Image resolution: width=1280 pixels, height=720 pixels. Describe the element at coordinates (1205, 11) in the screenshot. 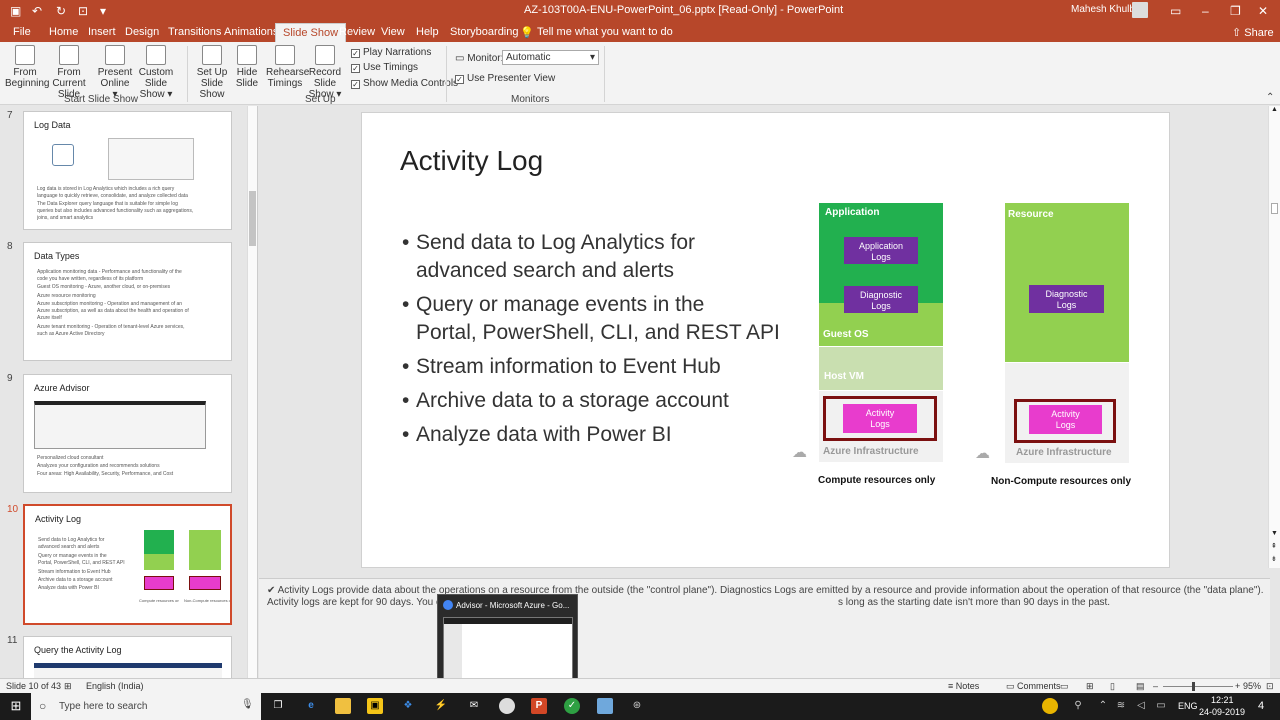

I see `minimize-icon: –` at that location.